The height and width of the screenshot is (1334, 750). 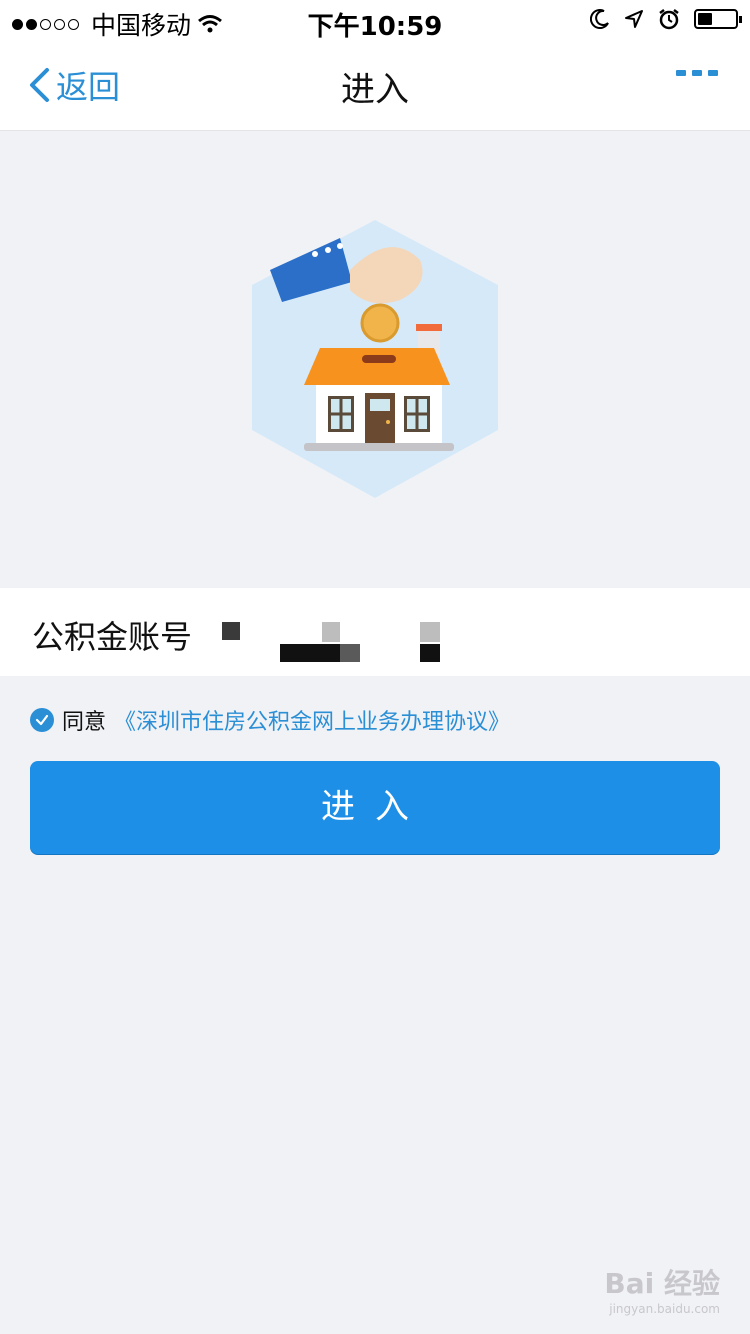 What do you see at coordinates (460, 632) in the screenshot?
I see `account-number-input` at bounding box center [460, 632].